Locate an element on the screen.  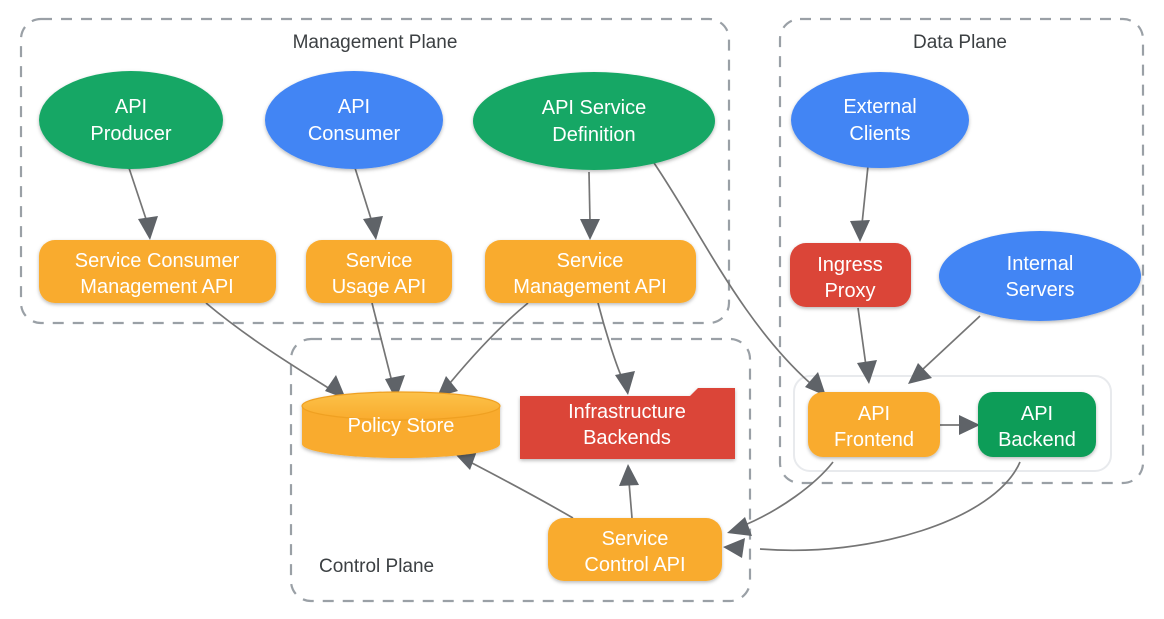
node-api-backend: API Backend is located at coordinates (1037, 424).